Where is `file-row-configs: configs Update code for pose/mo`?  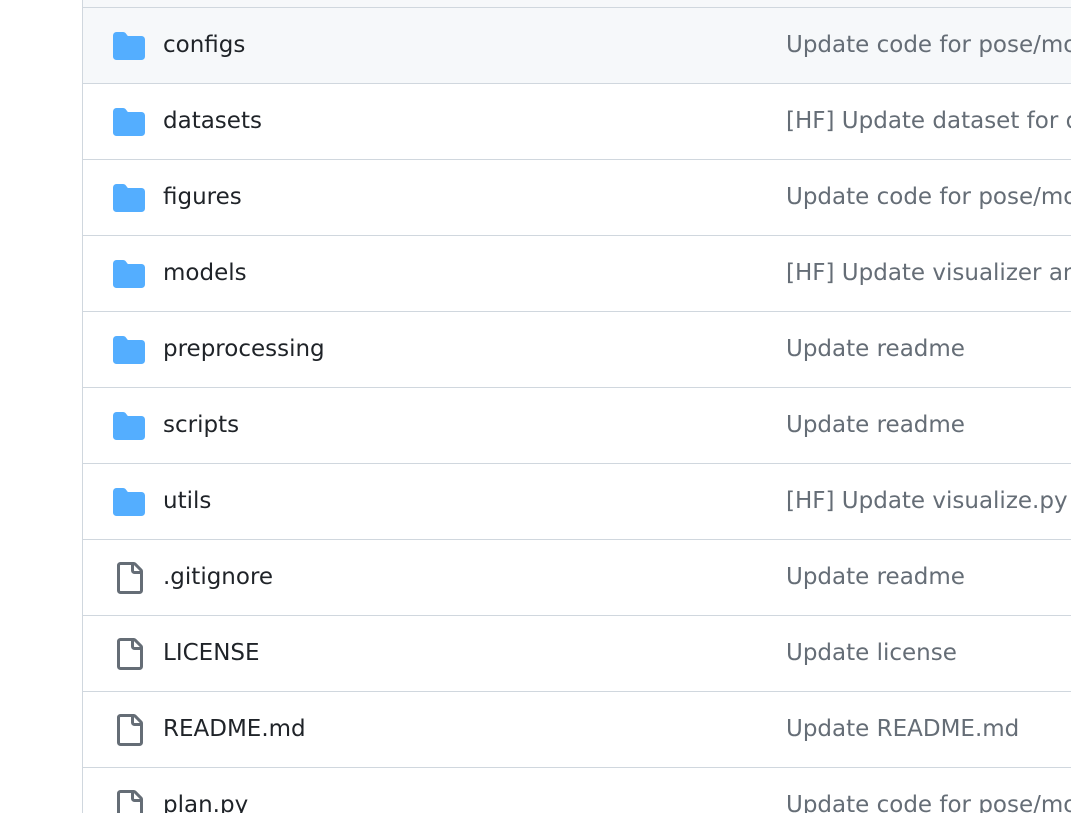 file-row-configs: configs Update code for pose/mo is located at coordinates (577, 46).